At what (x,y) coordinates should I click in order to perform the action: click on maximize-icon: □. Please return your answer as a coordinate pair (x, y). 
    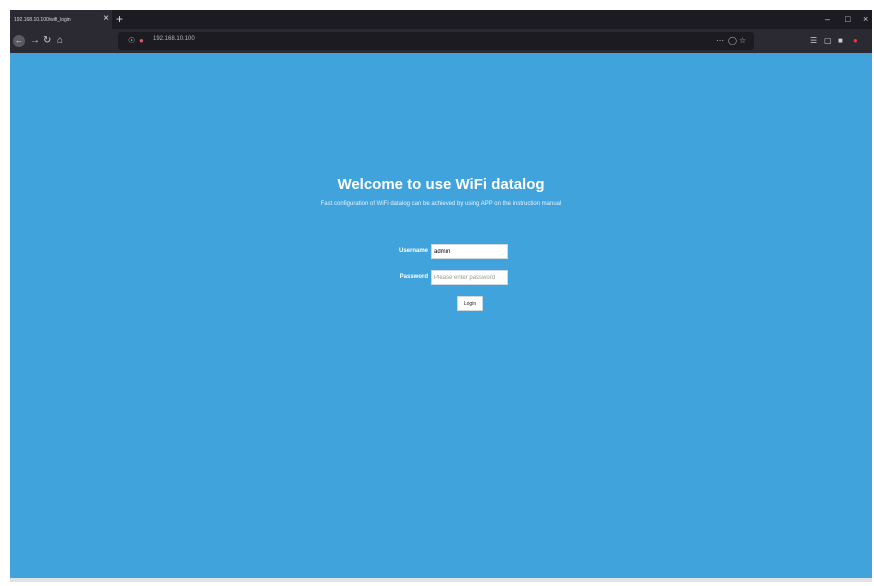
    Looking at the image, I should click on (847, 19).